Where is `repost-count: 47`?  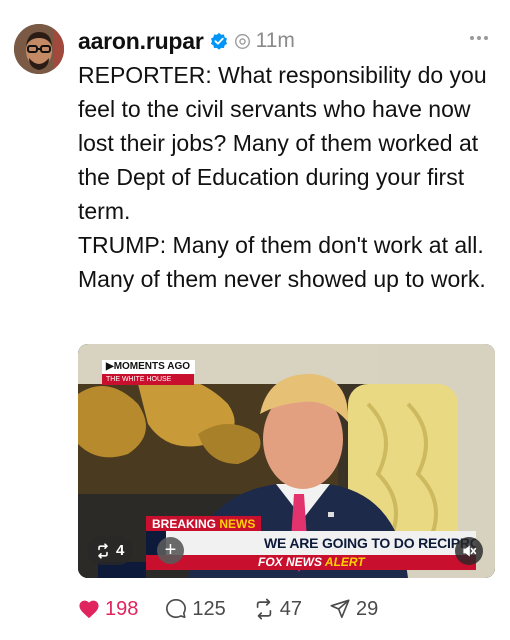
repost-count: 47 is located at coordinates (290, 608).